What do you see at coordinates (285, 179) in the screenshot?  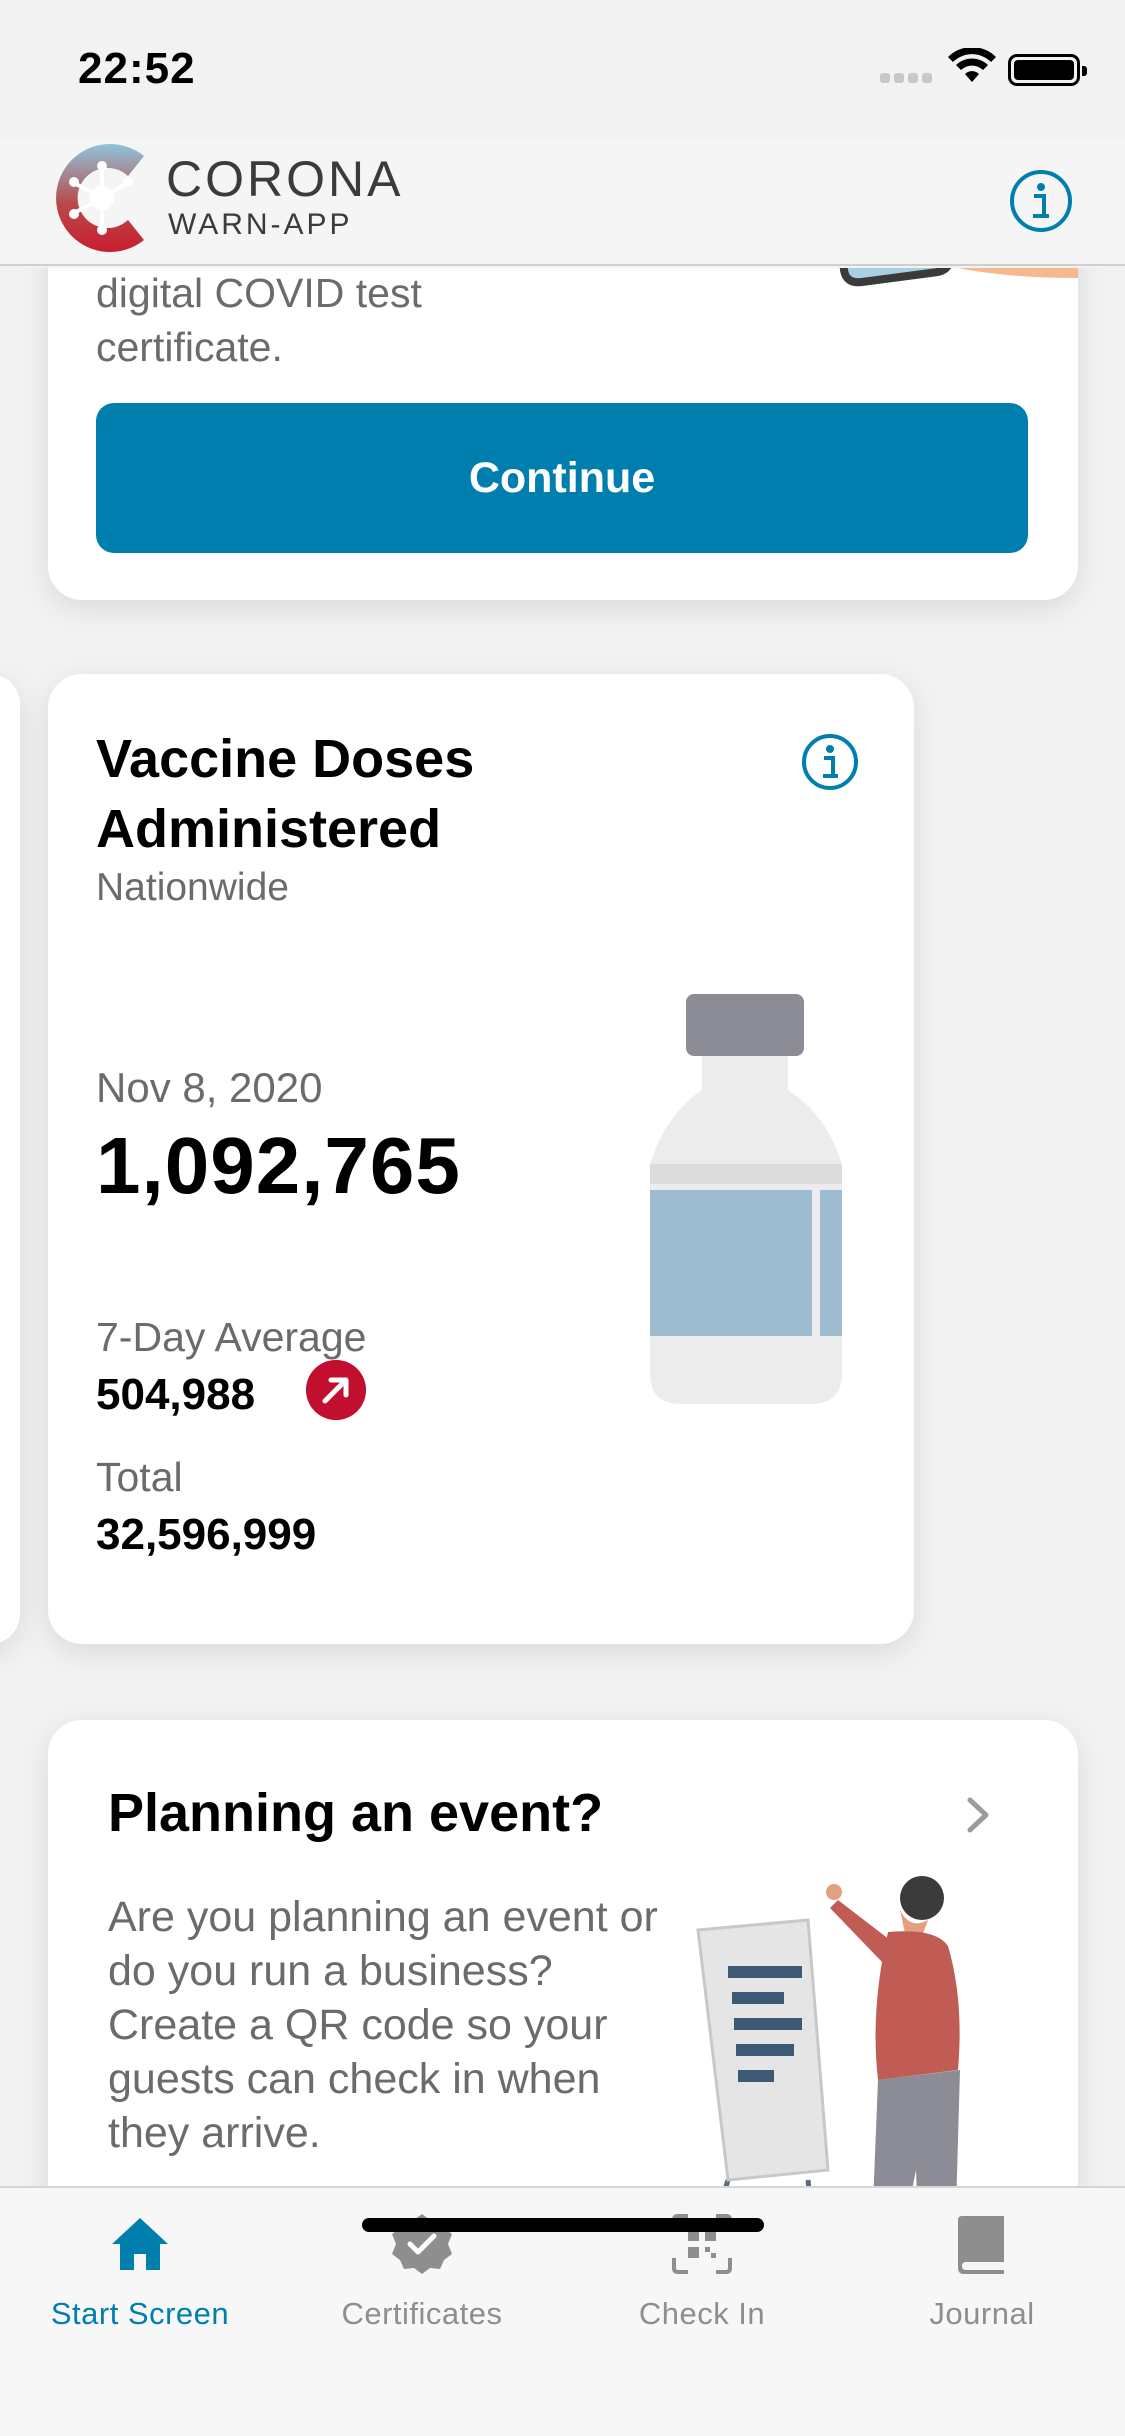 I see `app-name-line1: CORONA` at bounding box center [285, 179].